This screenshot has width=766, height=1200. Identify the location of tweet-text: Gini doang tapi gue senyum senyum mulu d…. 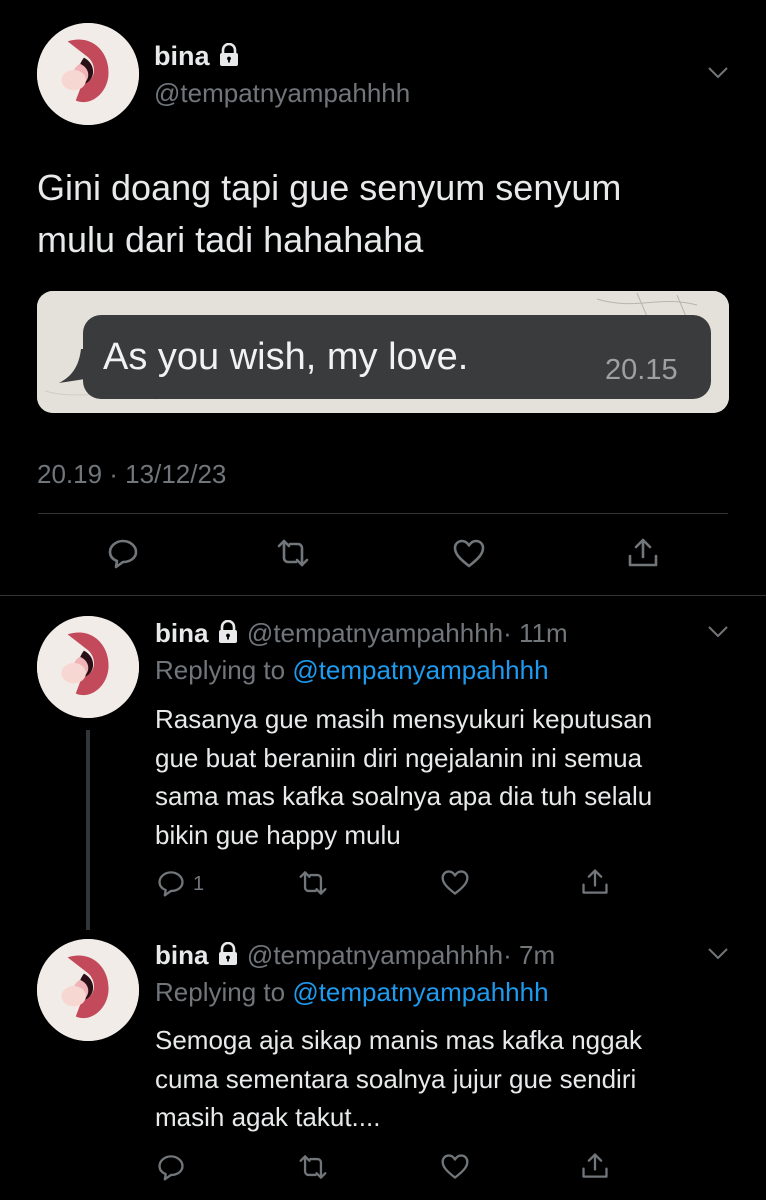
(329, 214).